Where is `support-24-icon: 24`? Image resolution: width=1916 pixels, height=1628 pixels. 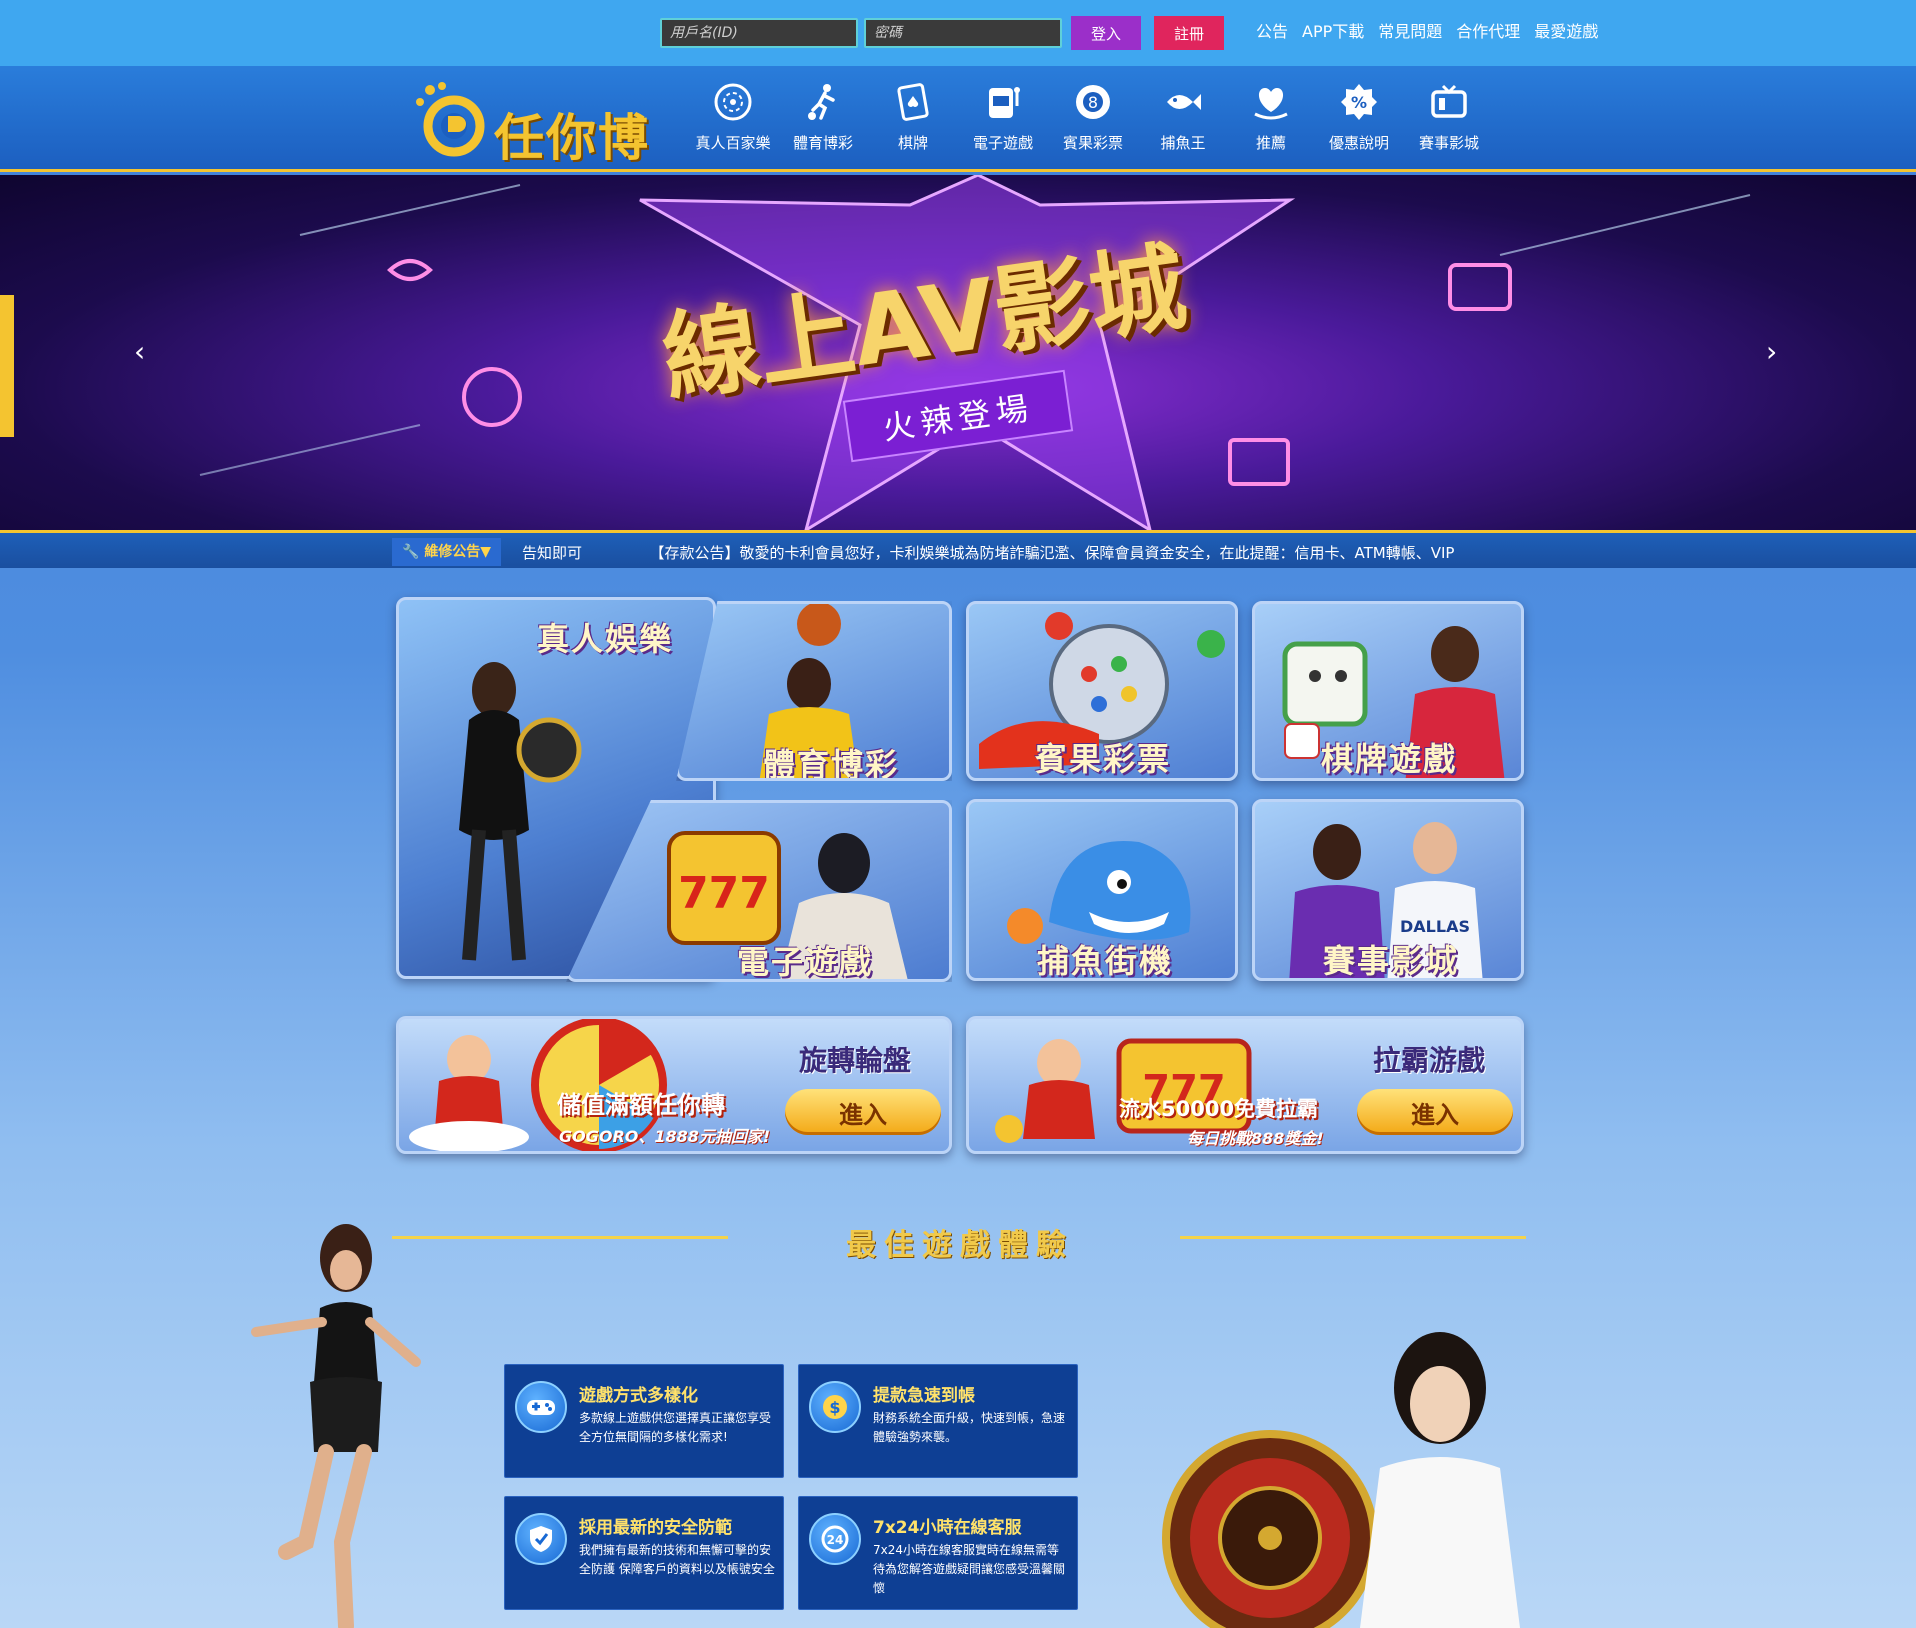 support-24-icon: 24 is located at coordinates (835, 1539).